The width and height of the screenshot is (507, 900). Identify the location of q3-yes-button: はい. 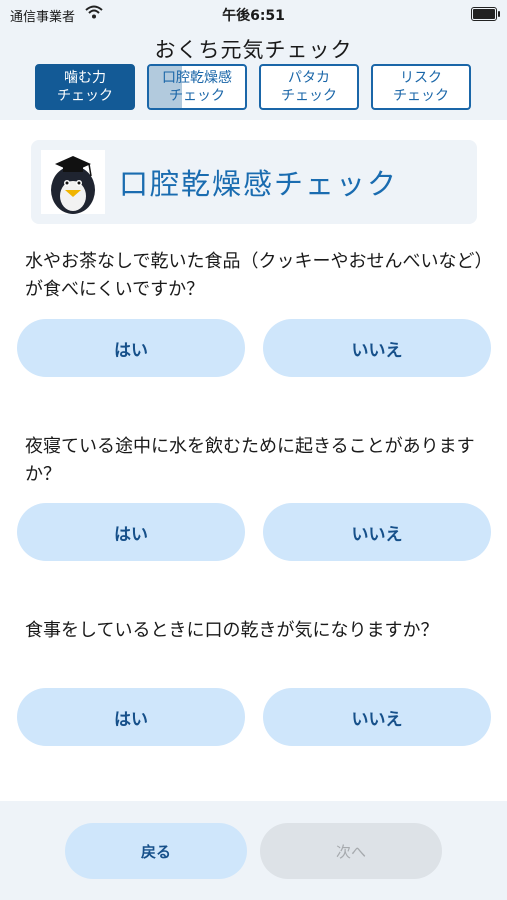
(131, 717).